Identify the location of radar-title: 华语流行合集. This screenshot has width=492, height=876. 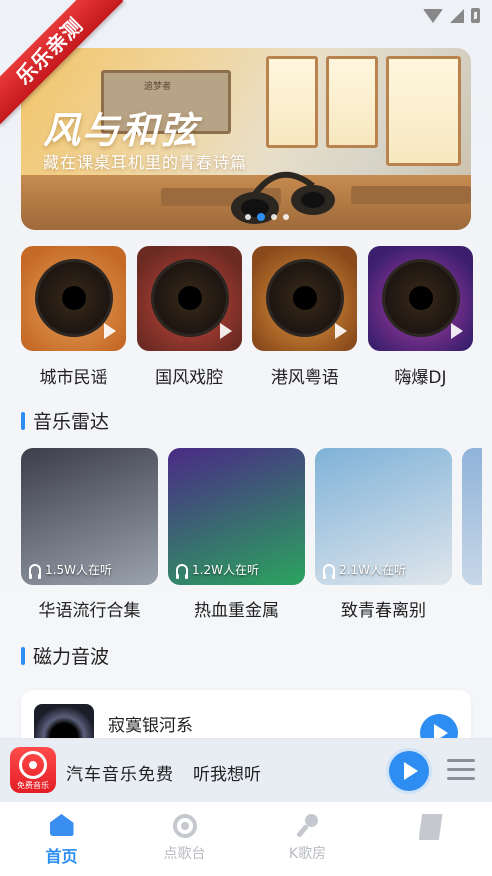
(89, 611).